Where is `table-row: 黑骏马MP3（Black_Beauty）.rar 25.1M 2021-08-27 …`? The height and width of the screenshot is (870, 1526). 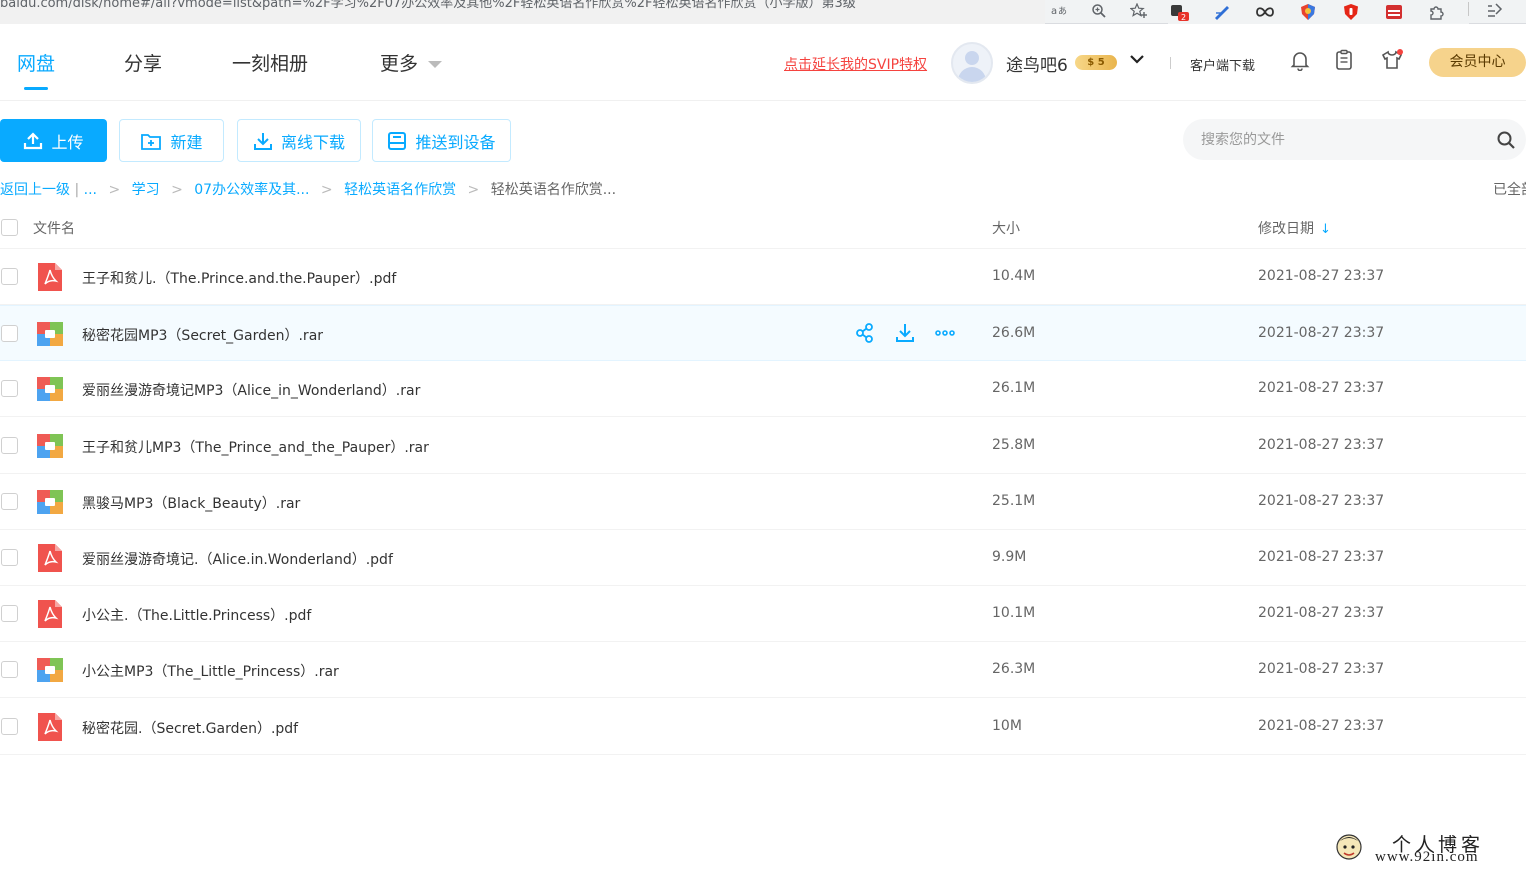
table-row: 黑骏马MP3（Black_Beauty）.rar 25.1M 2021-08-27 … is located at coordinates (763, 502).